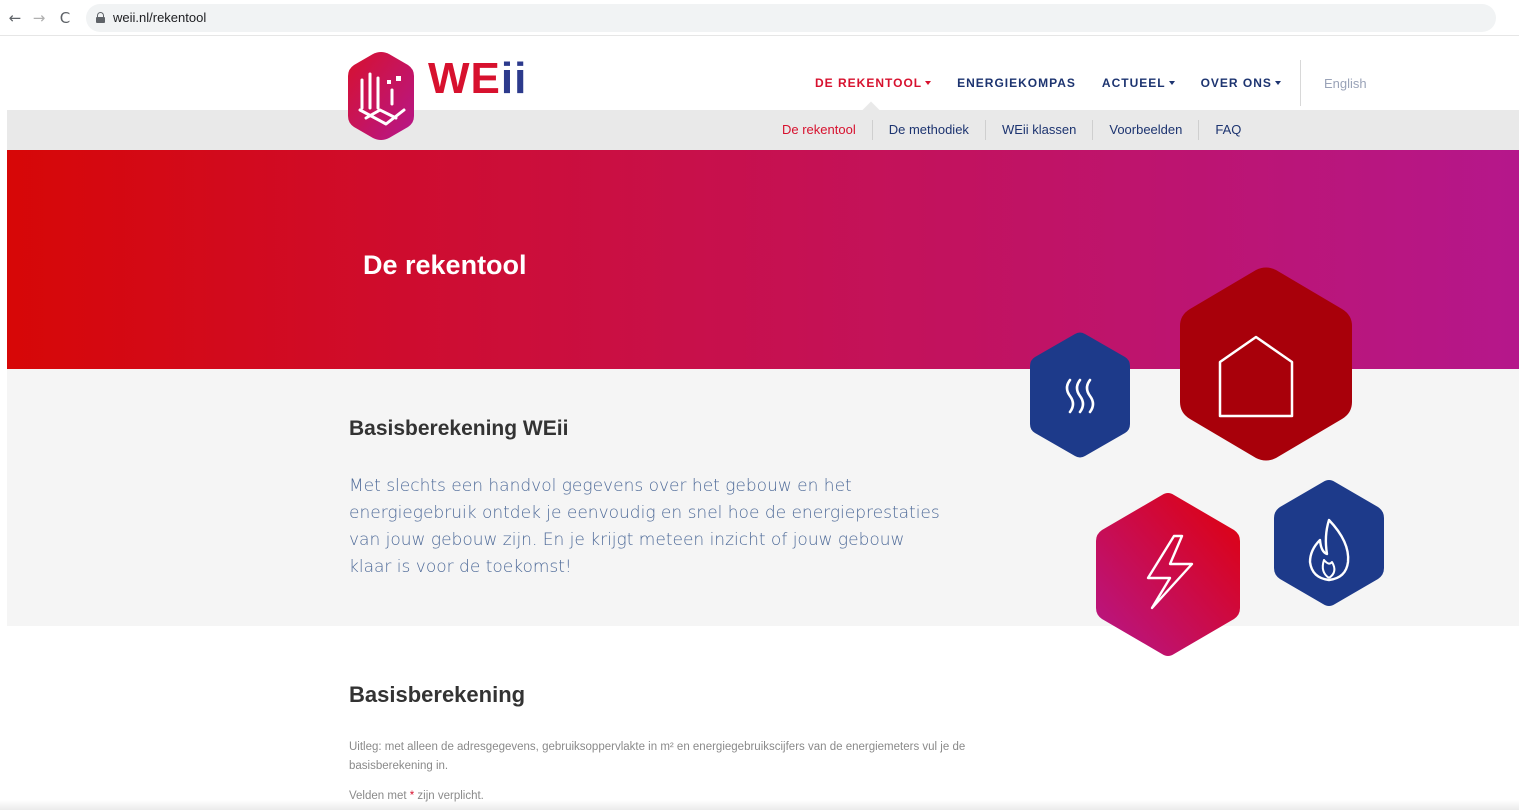  What do you see at coordinates (869, 83) in the screenshot?
I see `nav-label: DE REKENTOOL` at bounding box center [869, 83].